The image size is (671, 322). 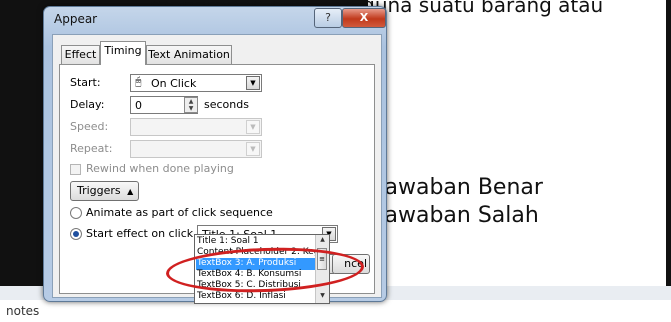 I want to click on start-effect-label: Start effect on click of:, so click(x=148, y=233).